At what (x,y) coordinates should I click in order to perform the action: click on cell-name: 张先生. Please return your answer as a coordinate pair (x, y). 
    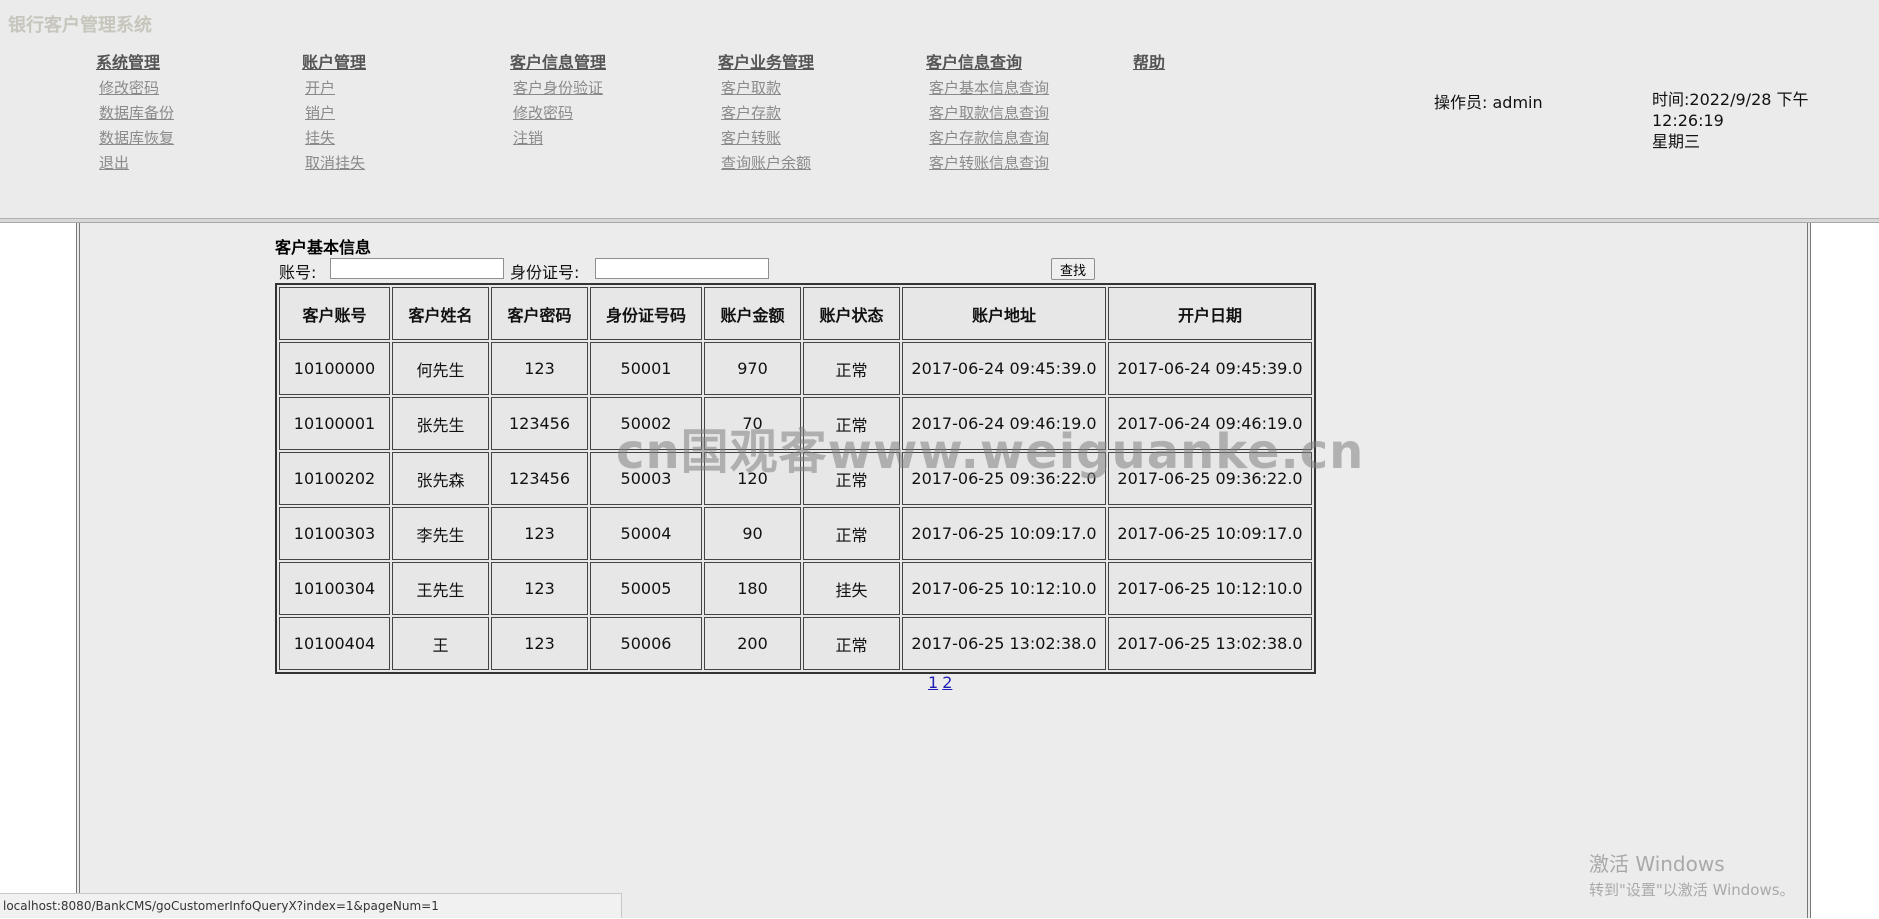
    Looking at the image, I should click on (440, 423).